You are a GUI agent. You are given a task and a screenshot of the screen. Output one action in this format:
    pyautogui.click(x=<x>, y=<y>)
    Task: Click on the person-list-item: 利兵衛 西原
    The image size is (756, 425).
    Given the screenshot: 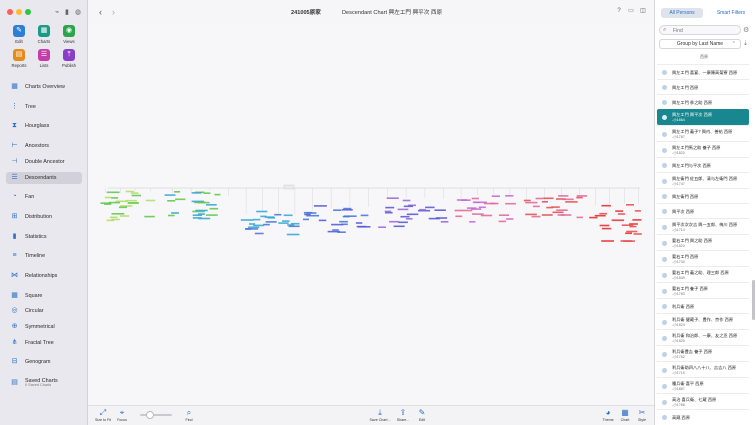 What is the action you would take?
    pyautogui.click(x=703, y=305)
    